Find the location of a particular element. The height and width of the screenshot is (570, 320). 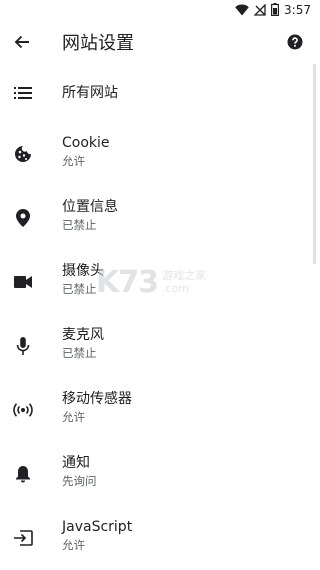

microphone-icon is located at coordinates (23, 346).